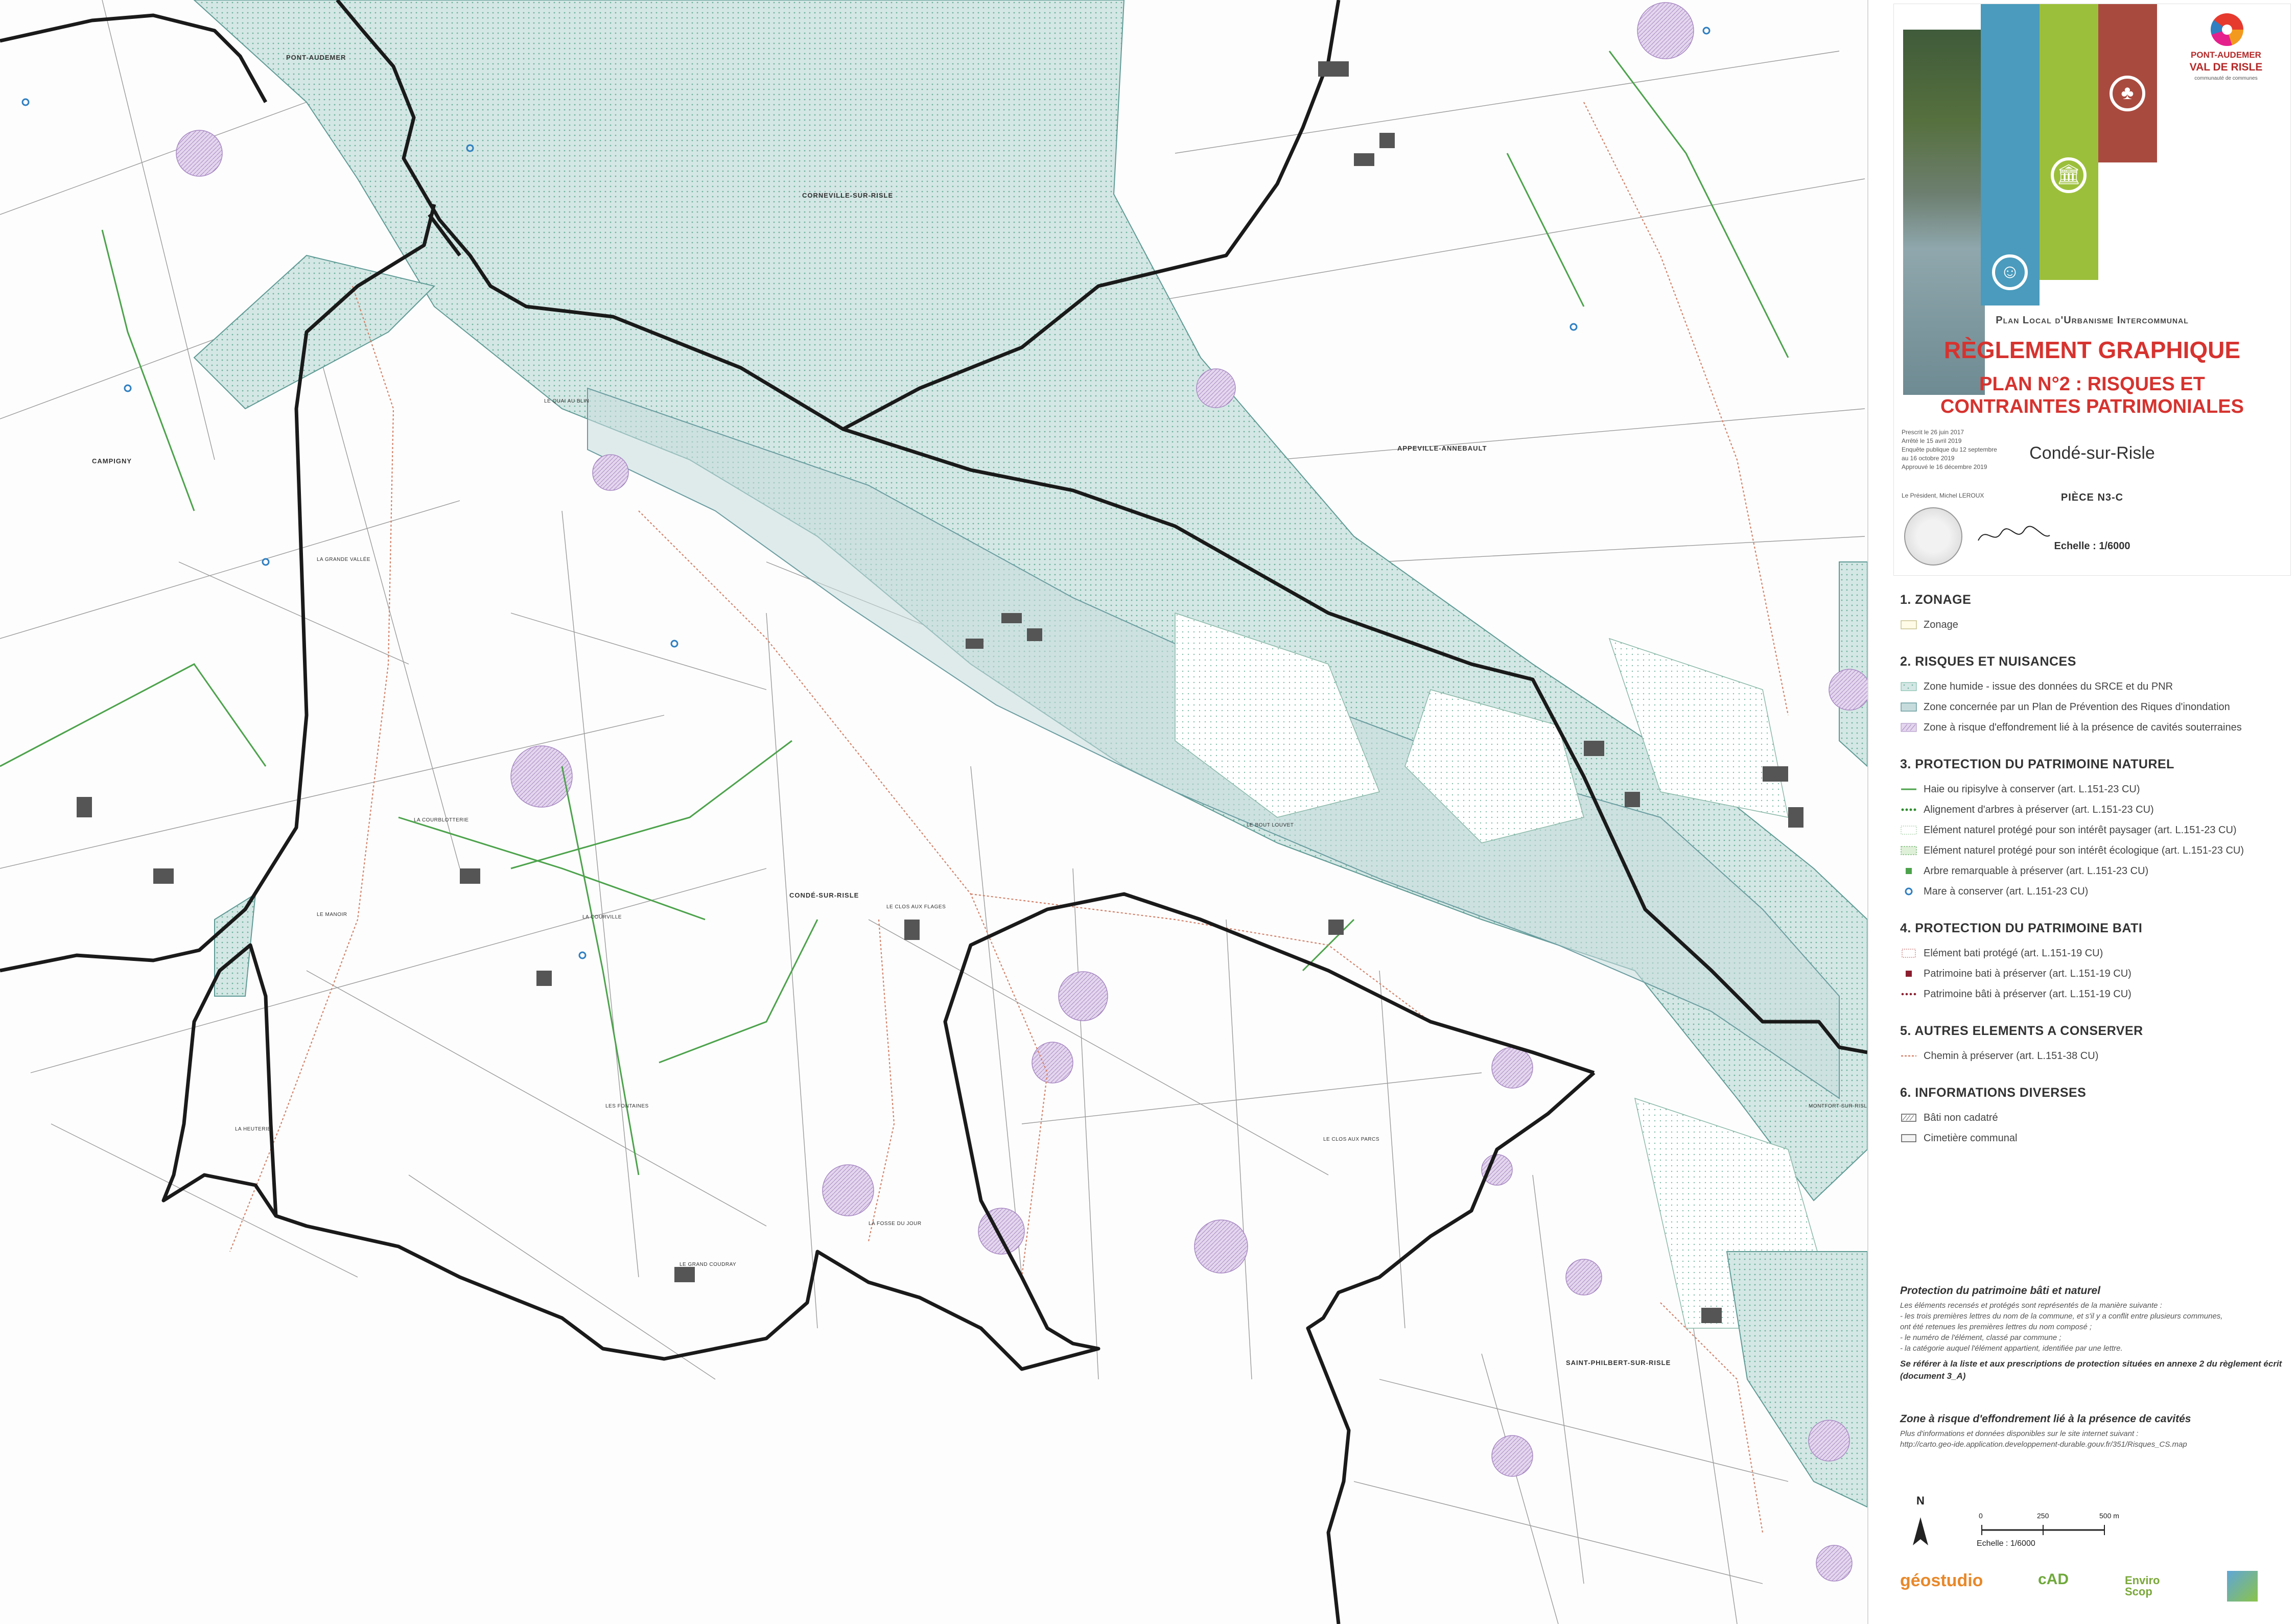  I want to click on logo-line-1: PONT-AUDEMER, so click(2226, 55).